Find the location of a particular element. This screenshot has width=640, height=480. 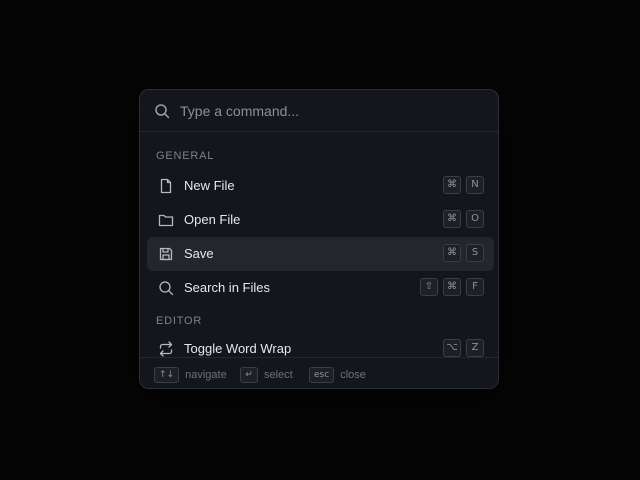

shortcut-keys: ⇧ ⌘ F is located at coordinates (452, 287).